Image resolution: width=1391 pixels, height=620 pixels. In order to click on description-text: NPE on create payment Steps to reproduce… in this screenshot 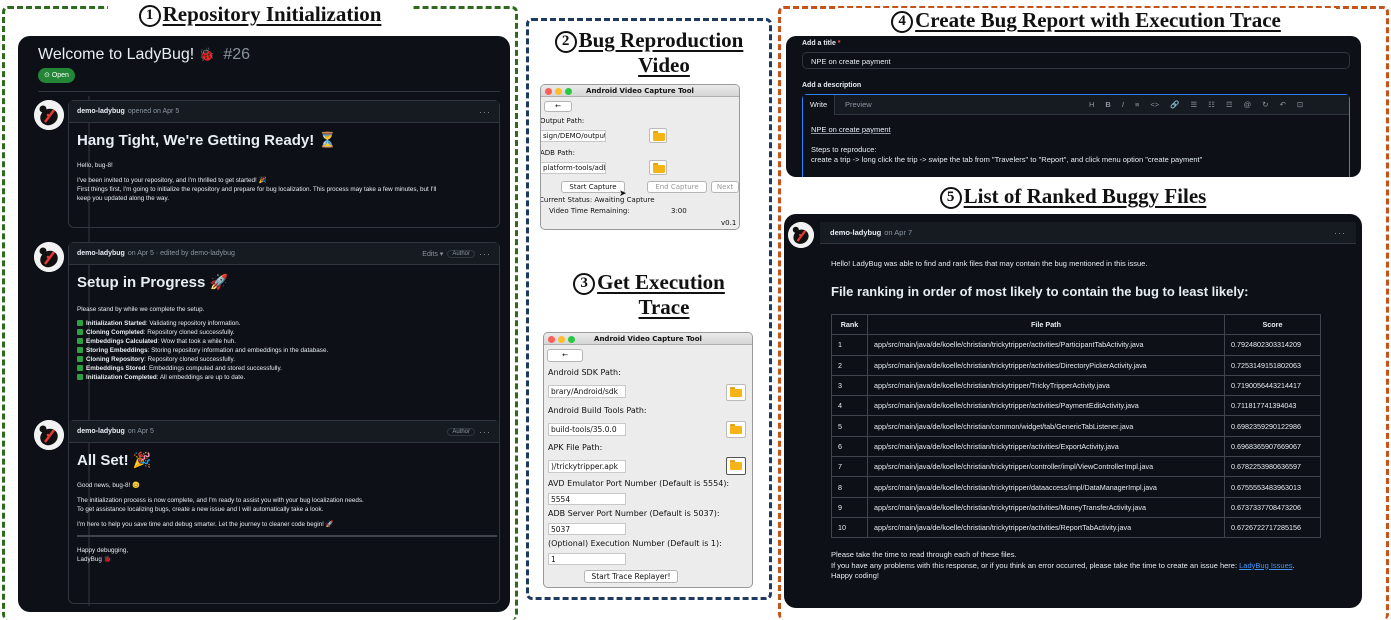, I will do `click(1006, 145)`.